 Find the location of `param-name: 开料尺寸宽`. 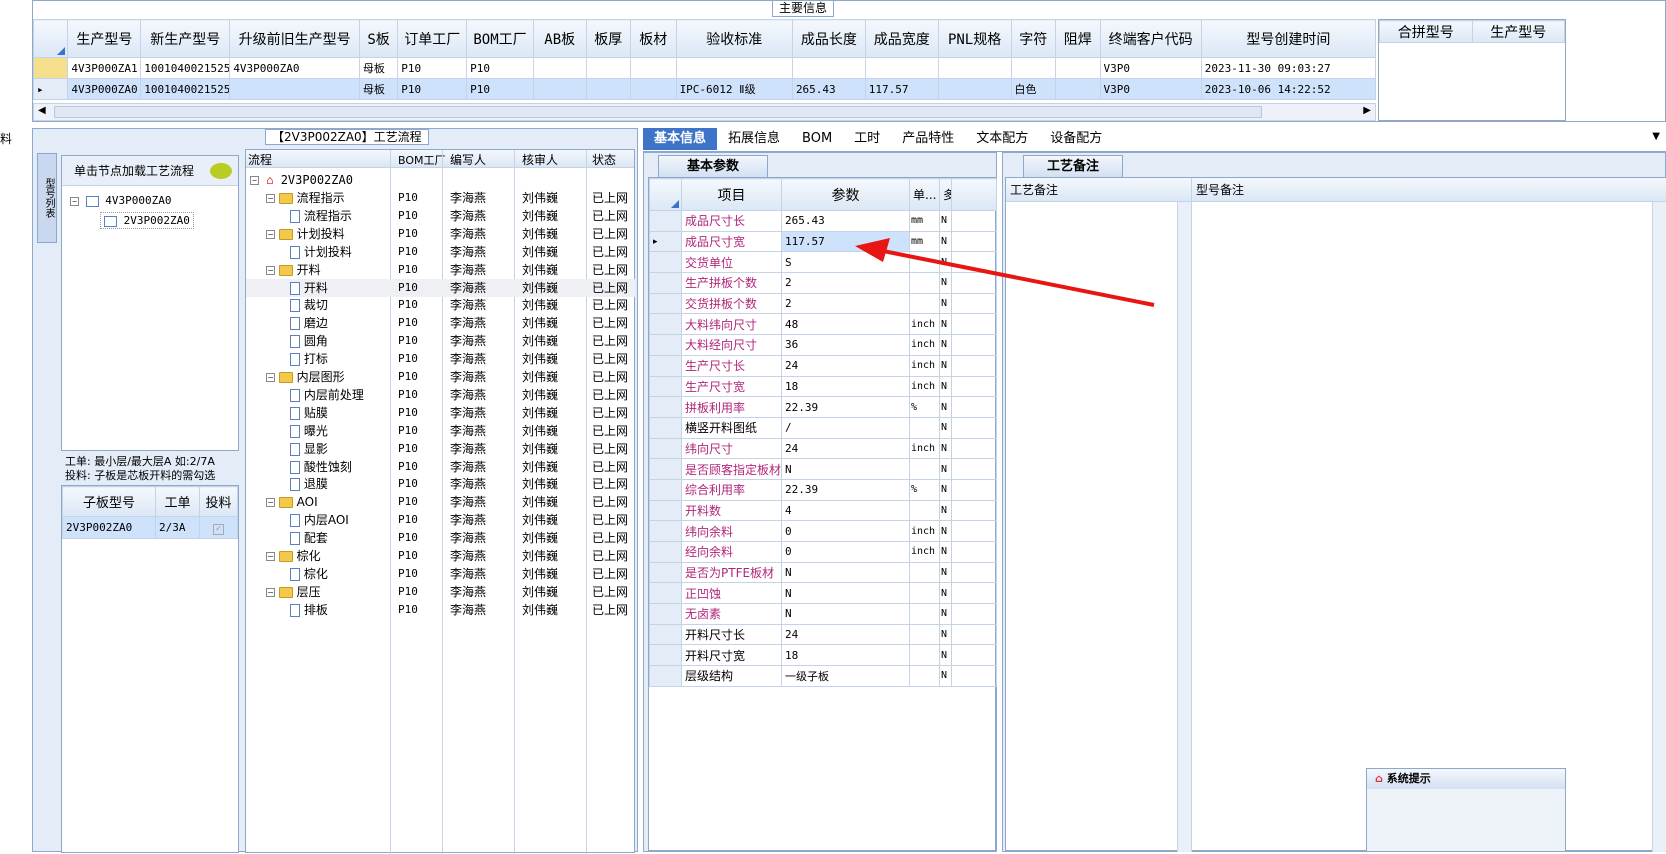

param-name: 开料尺寸宽 is located at coordinates (731, 655).